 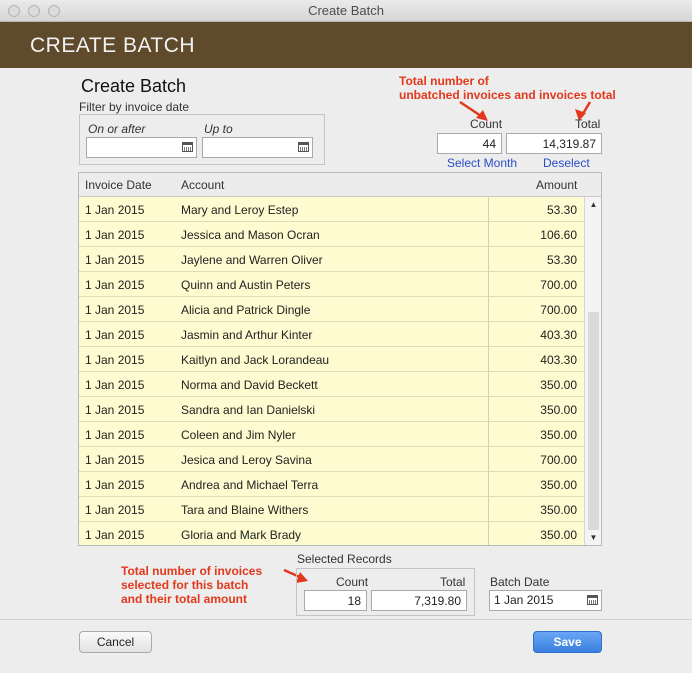 I want to click on table-row: 1 Jan 2015 Andrea and Michael Terra 350.00, so click(x=331, y=484).